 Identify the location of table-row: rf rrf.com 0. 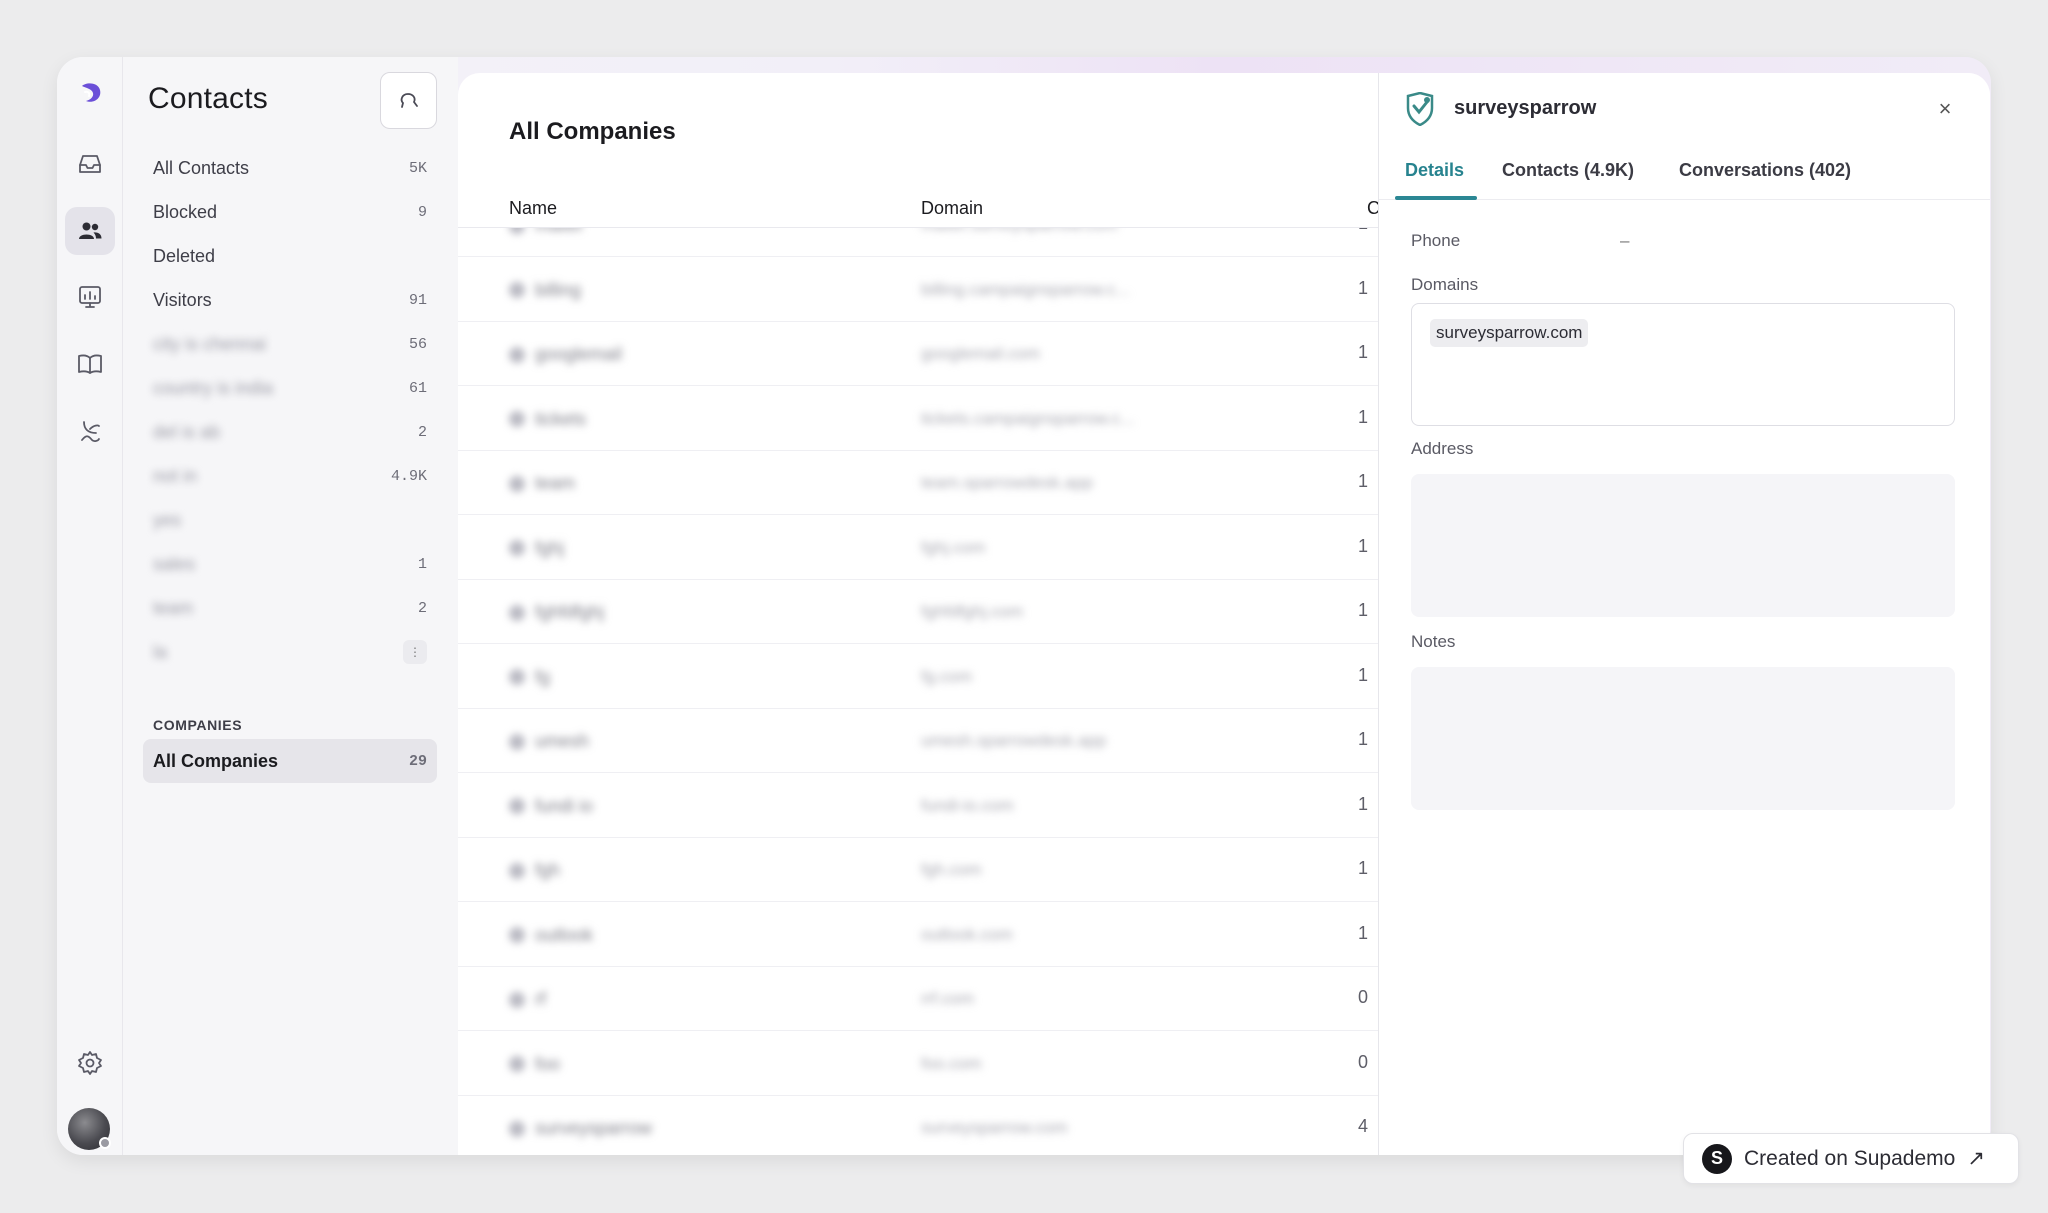
(923, 999).